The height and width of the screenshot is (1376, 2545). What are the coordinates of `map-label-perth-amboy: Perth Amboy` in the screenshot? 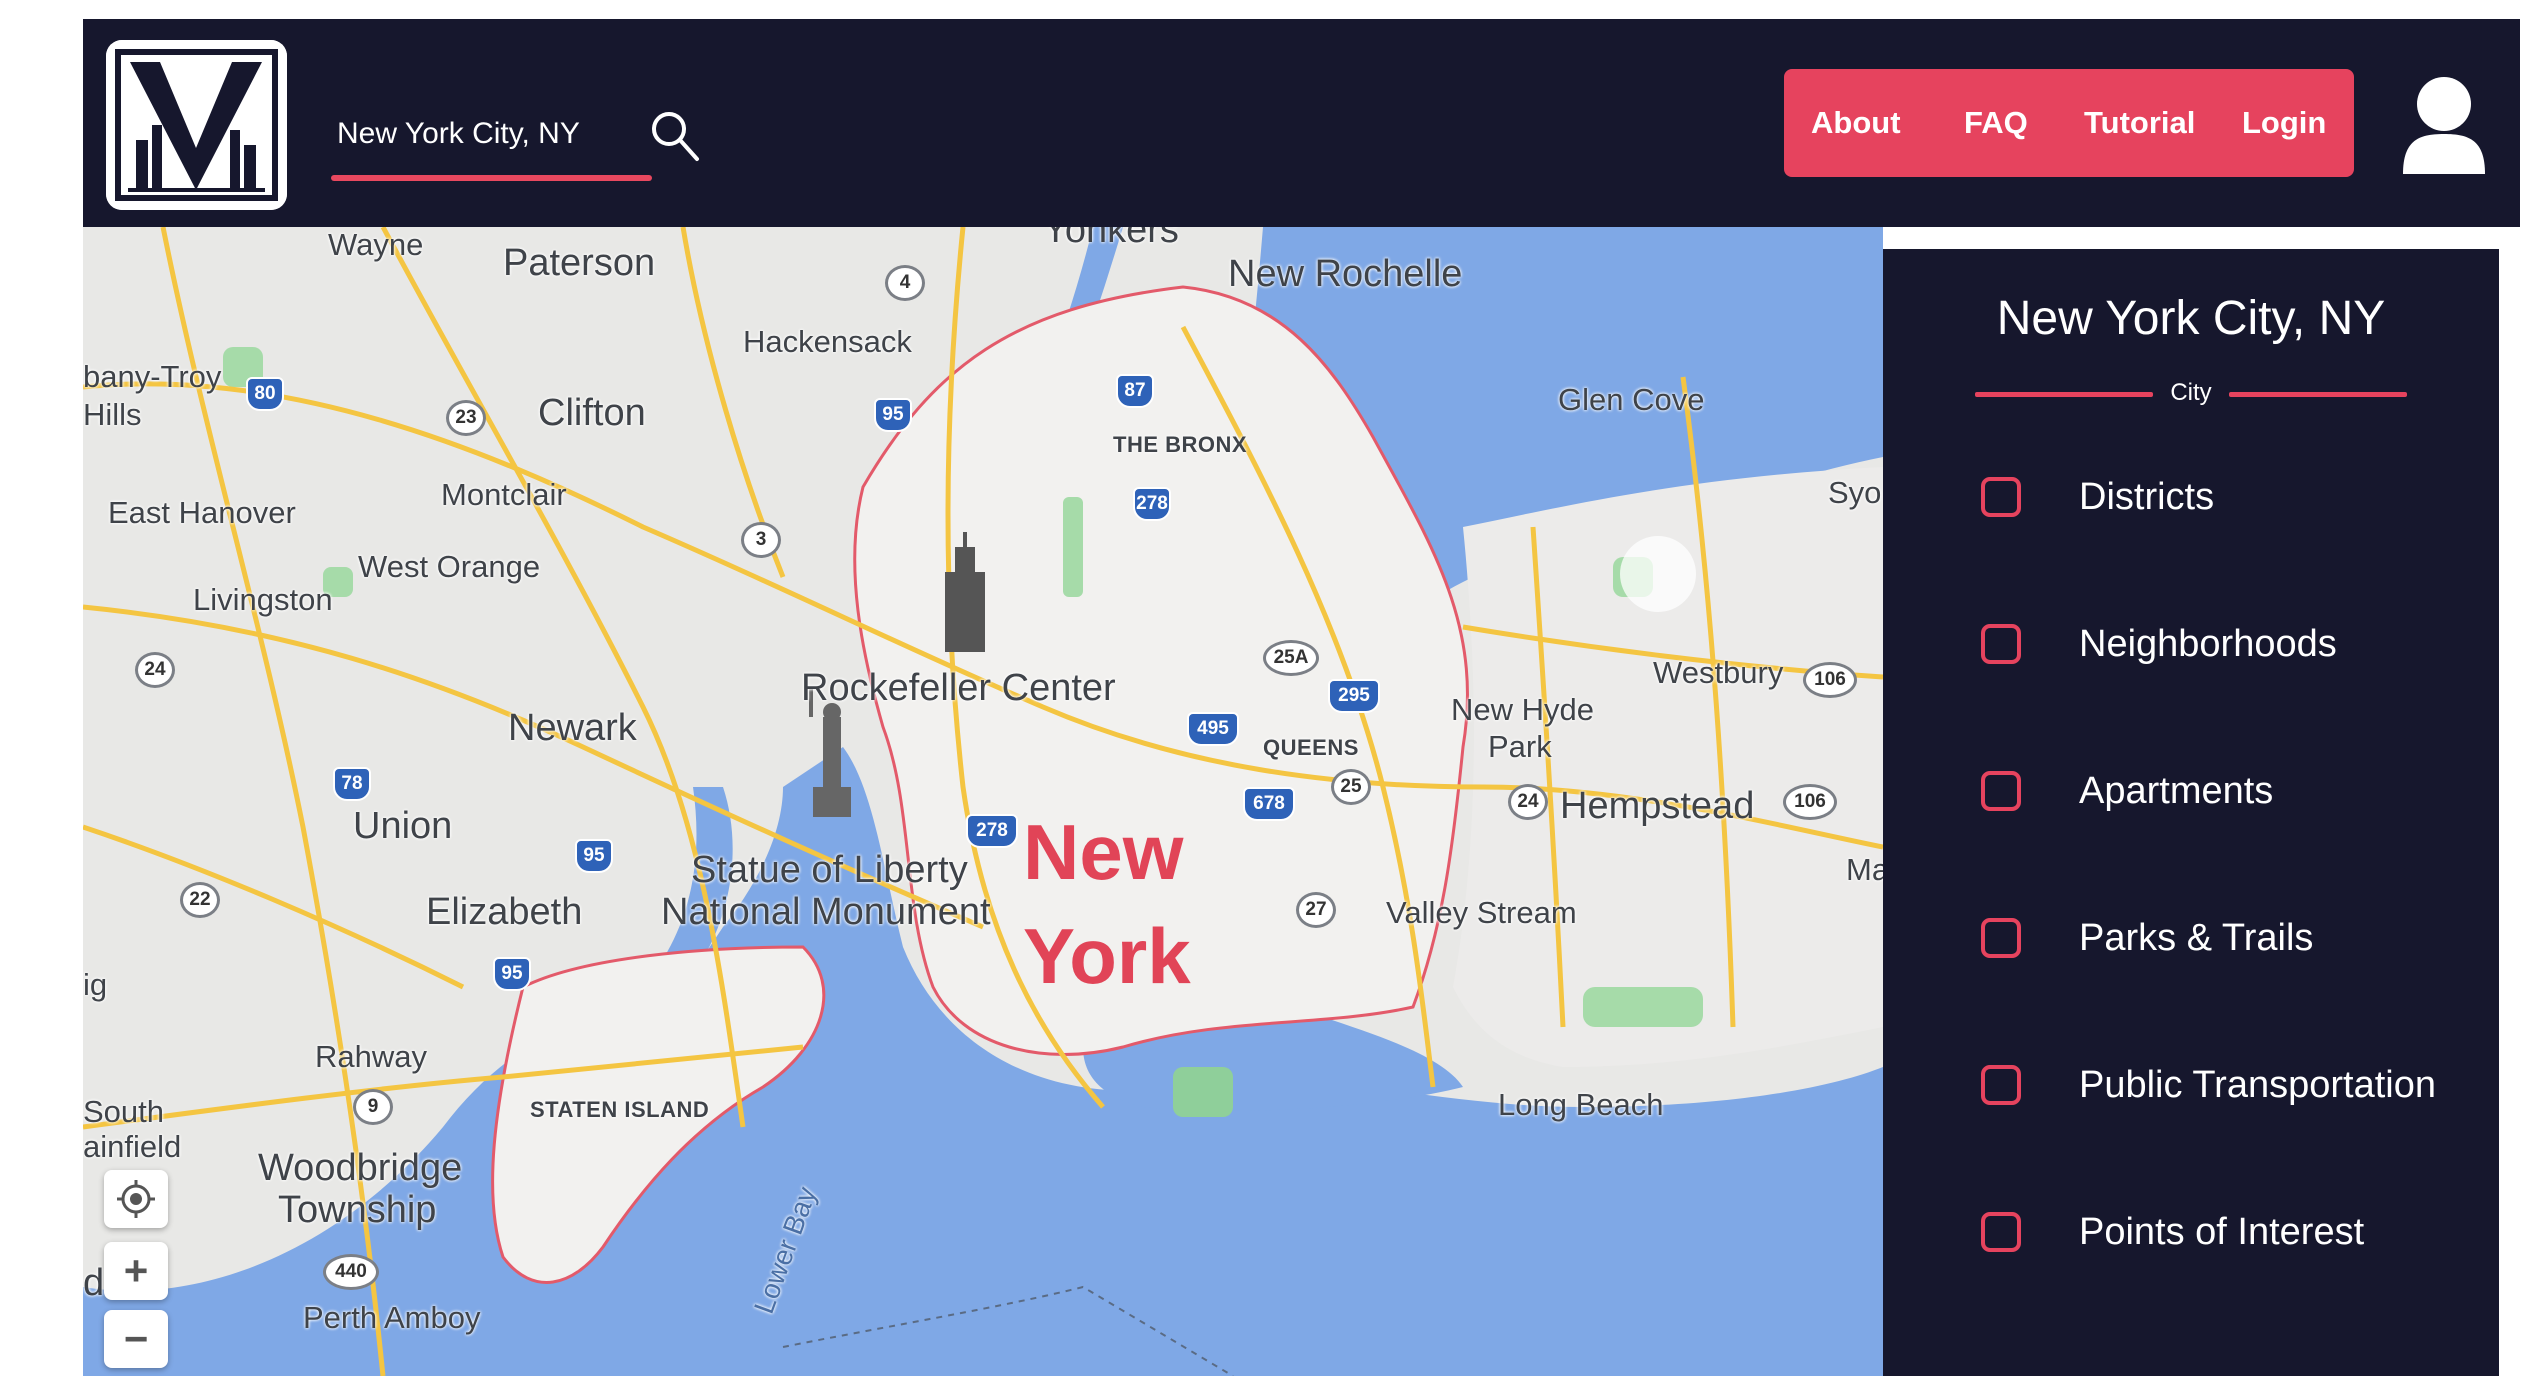 It's located at (392, 1317).